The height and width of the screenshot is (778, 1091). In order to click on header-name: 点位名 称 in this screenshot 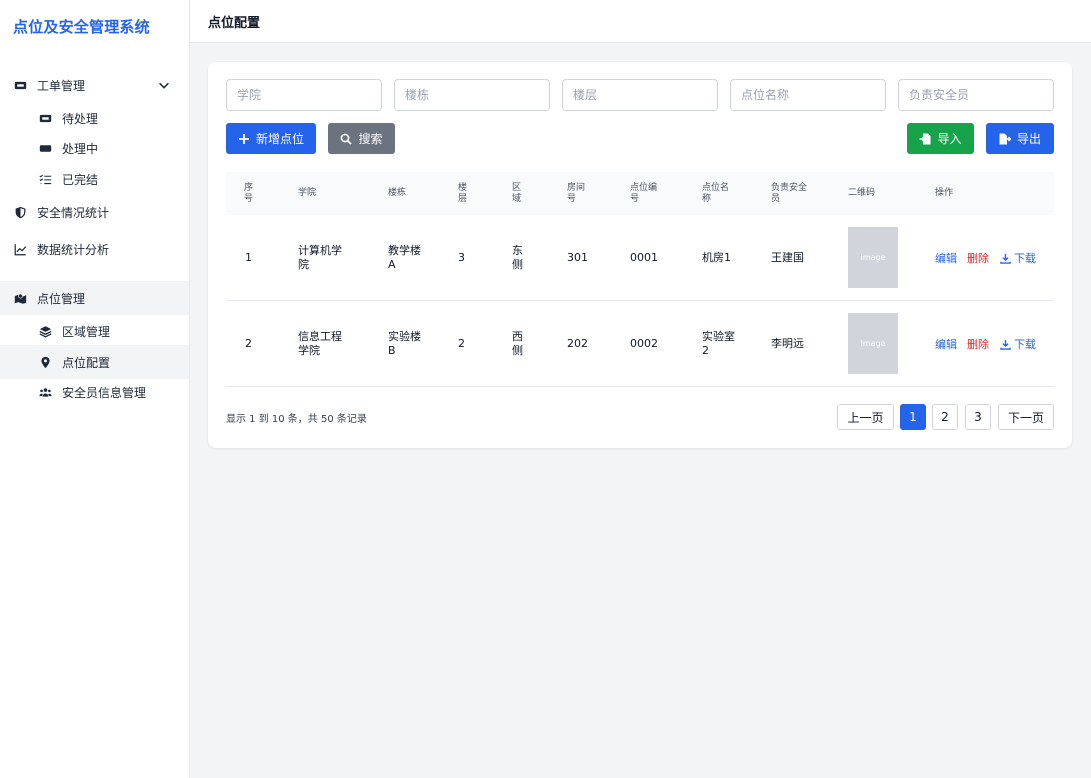, I will do `click(716, 193)`.